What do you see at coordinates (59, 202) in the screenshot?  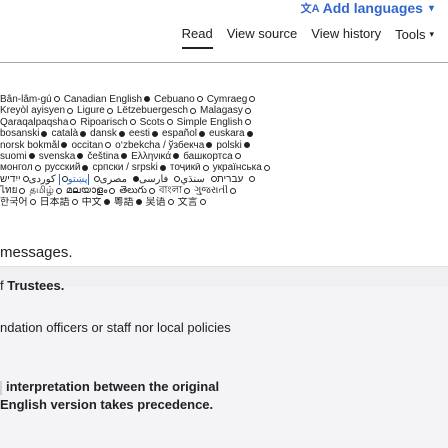 I see `language-link: 日本語` at bounding box center [59, 202].